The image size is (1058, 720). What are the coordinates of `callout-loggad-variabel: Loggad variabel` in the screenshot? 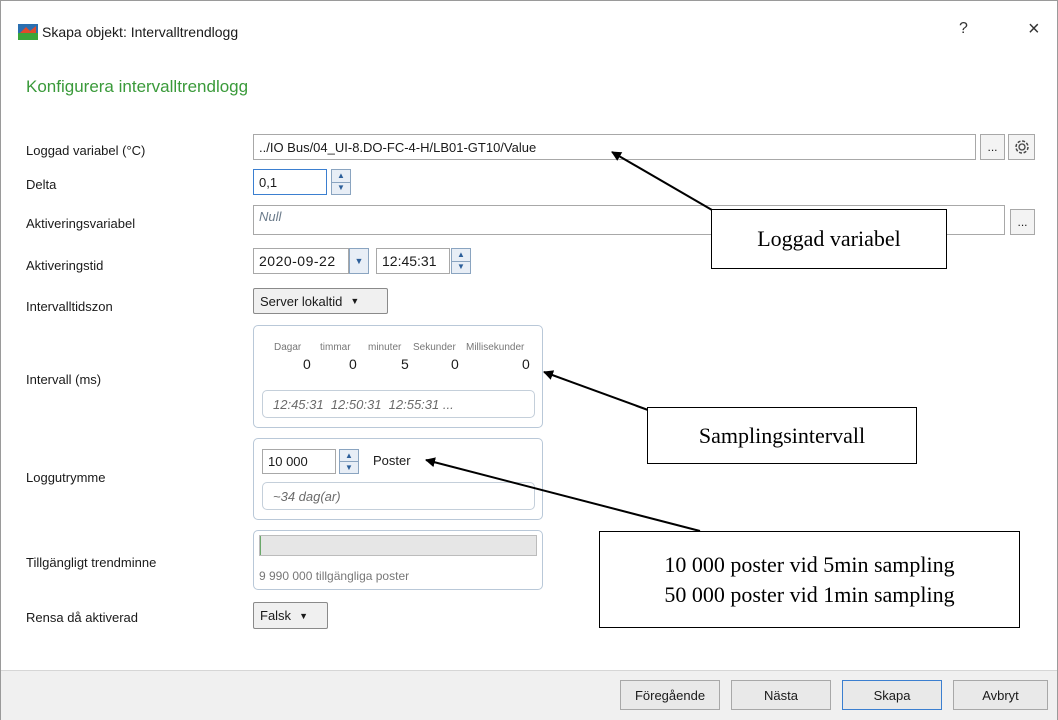 It's located at (829, 239).